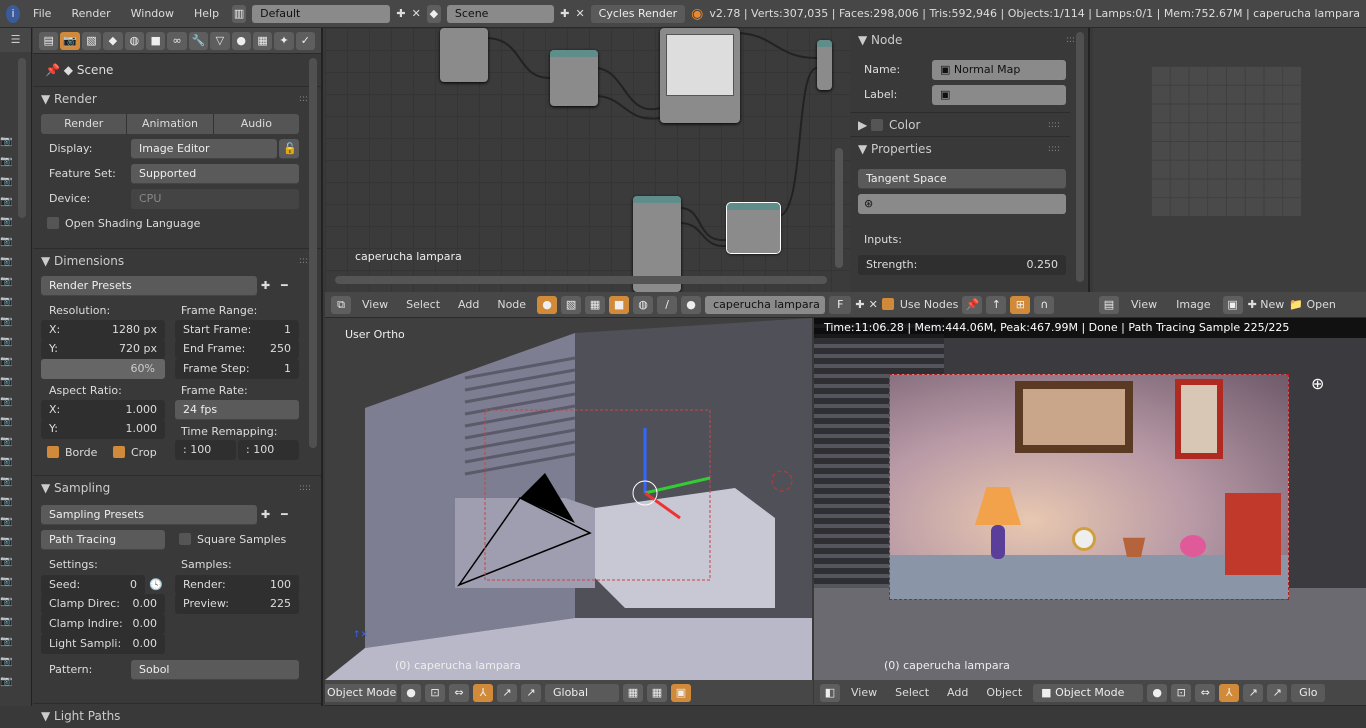  What do you see at coordinates (962, 204) in the screenshot?
I see `uv-map-field: ⊛` at bounding box center [962, 204].